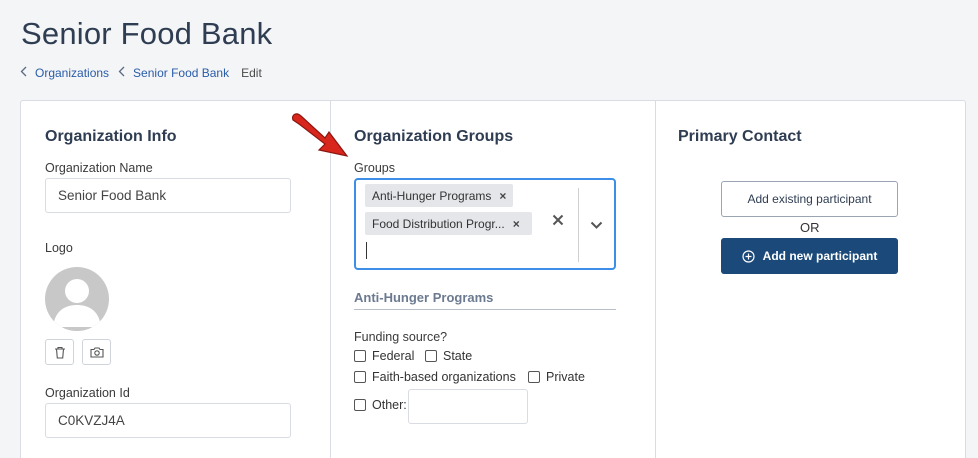 The image size is (978, 458). Describe the element at coordinates (320, 135) in the screenshot. I see `red-arrow-annotation` at that location.